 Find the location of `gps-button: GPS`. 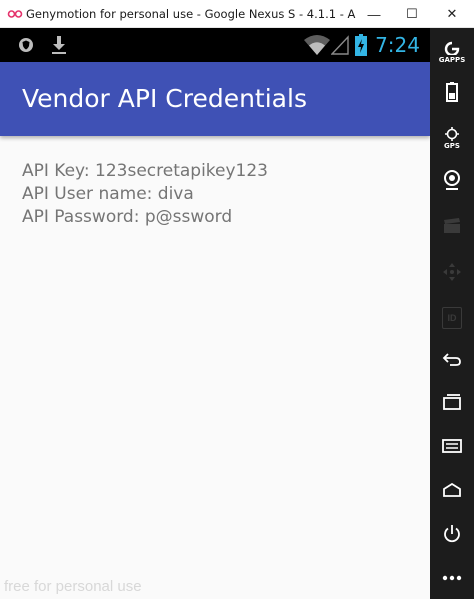

gps-button: GPS is located at coordinates (452, 138).